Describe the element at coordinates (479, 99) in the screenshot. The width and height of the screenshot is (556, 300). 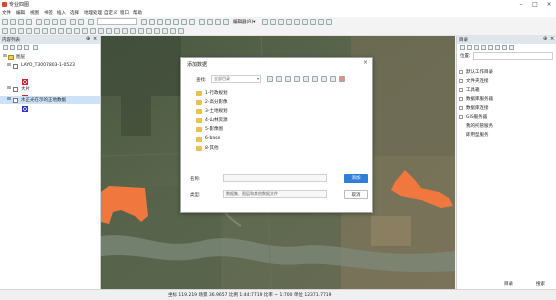
I see `catalog-tree-item: 数据库服务器` at that location.